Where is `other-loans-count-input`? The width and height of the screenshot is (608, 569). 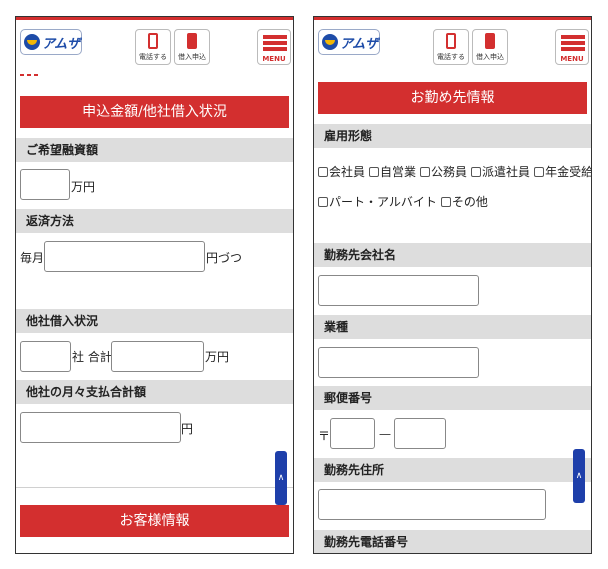
other-loans-count-input is located at coordinates (45, 356).